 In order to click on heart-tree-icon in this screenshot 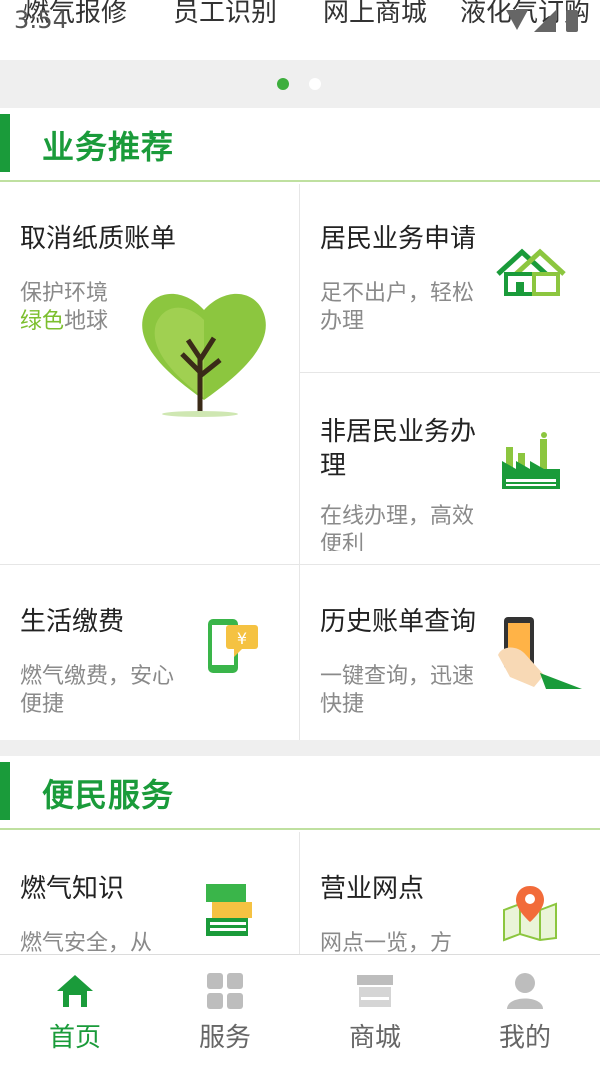, I will do `click(204, 355)`.